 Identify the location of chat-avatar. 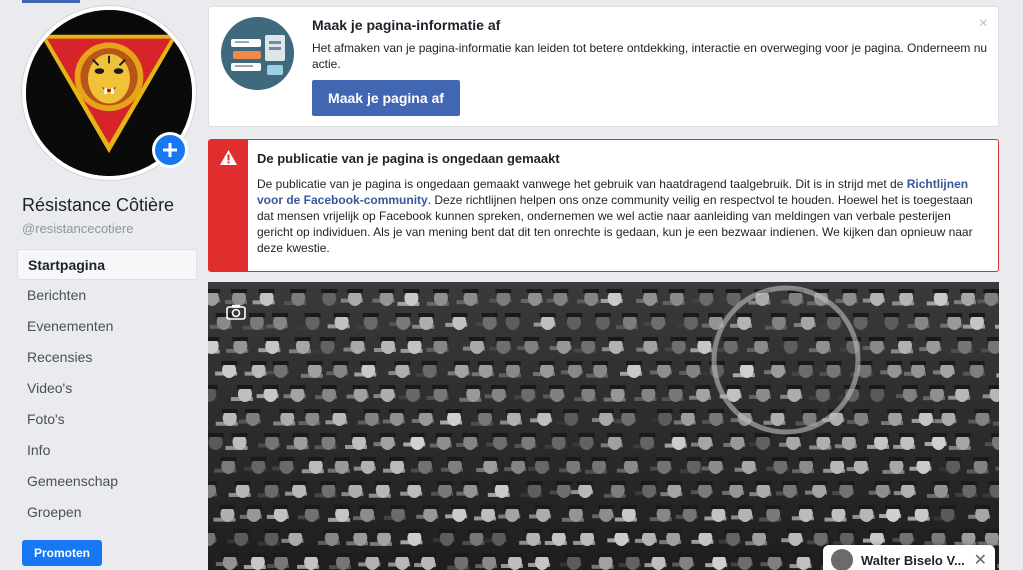
(842, 559).